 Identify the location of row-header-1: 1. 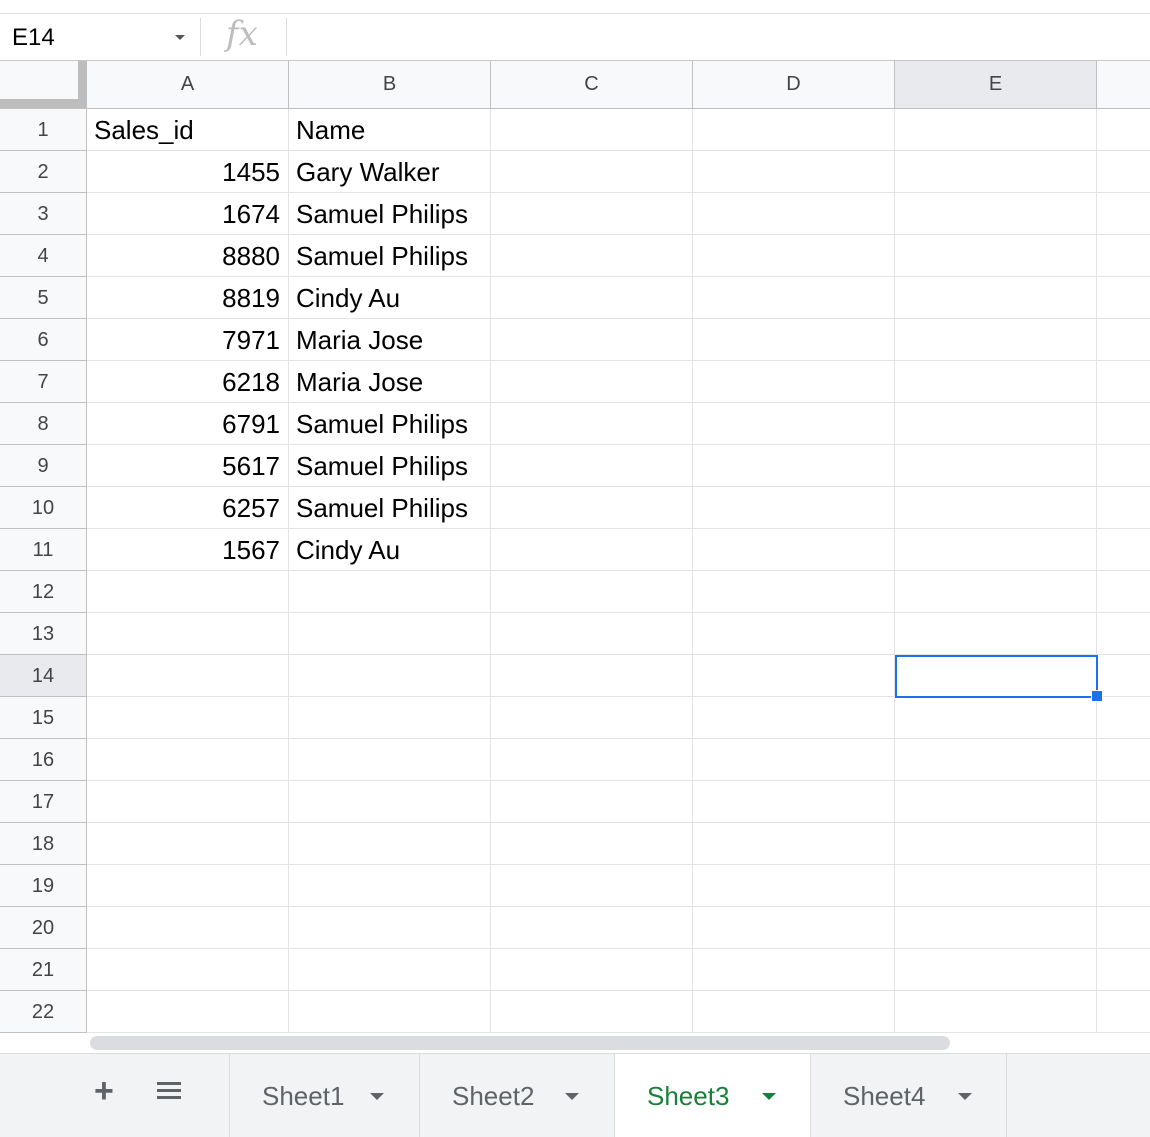
(43, 130).